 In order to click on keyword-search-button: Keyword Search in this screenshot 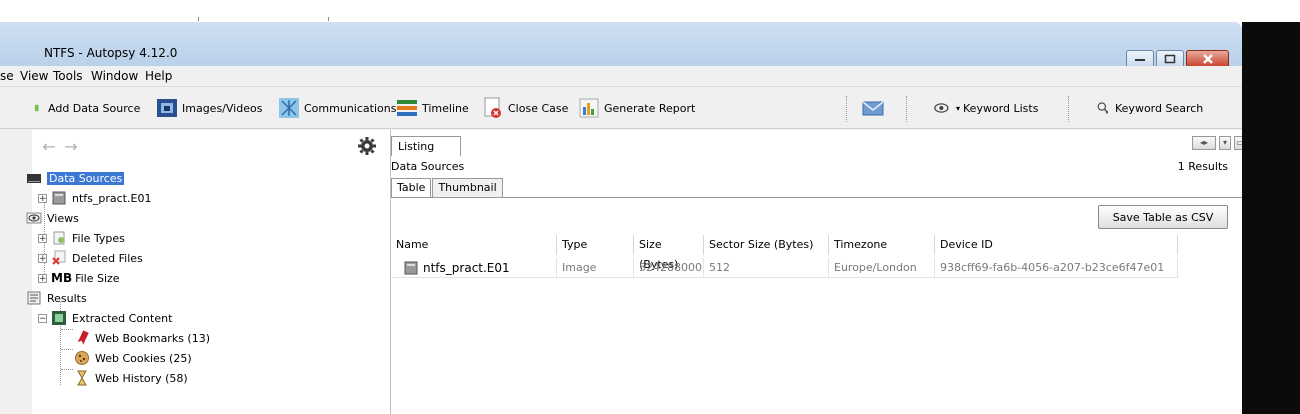, I will do `click(1149, 108)`.